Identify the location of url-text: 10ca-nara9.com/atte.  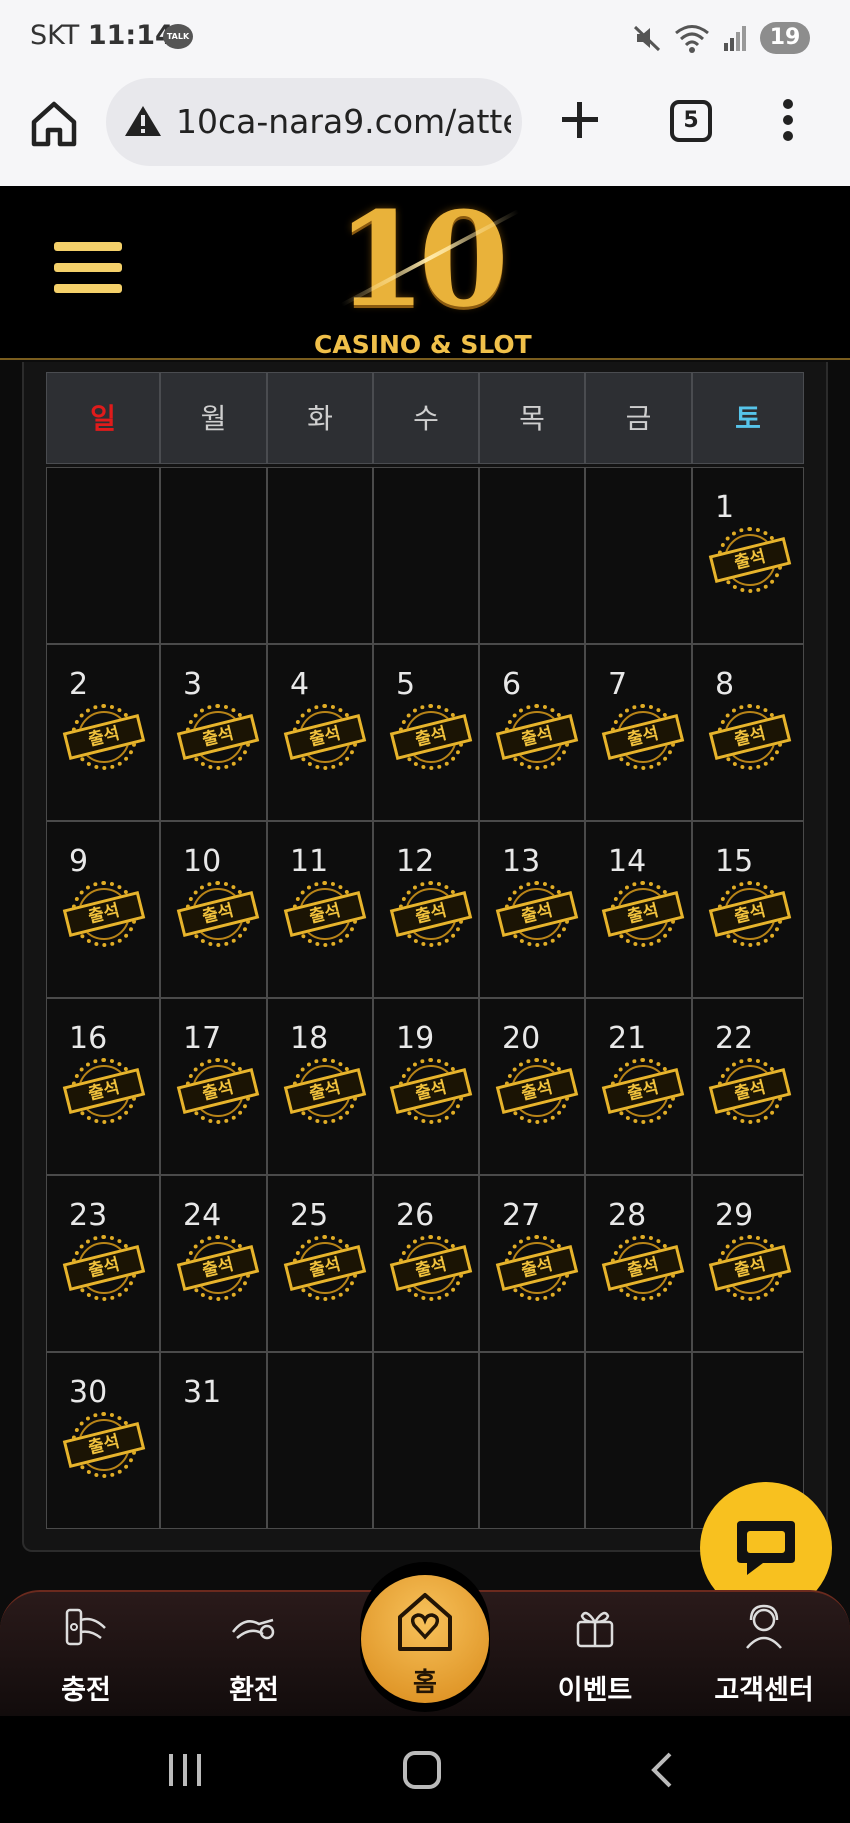
(343, 121).